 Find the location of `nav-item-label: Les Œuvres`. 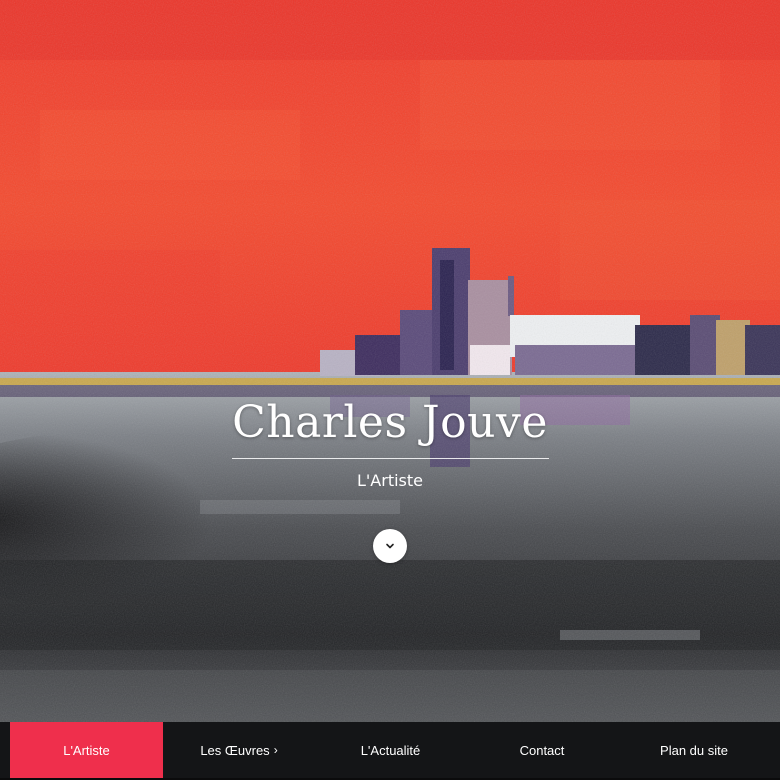

nav-item-label: Les Œuvres is located at coordinates (235, 750).